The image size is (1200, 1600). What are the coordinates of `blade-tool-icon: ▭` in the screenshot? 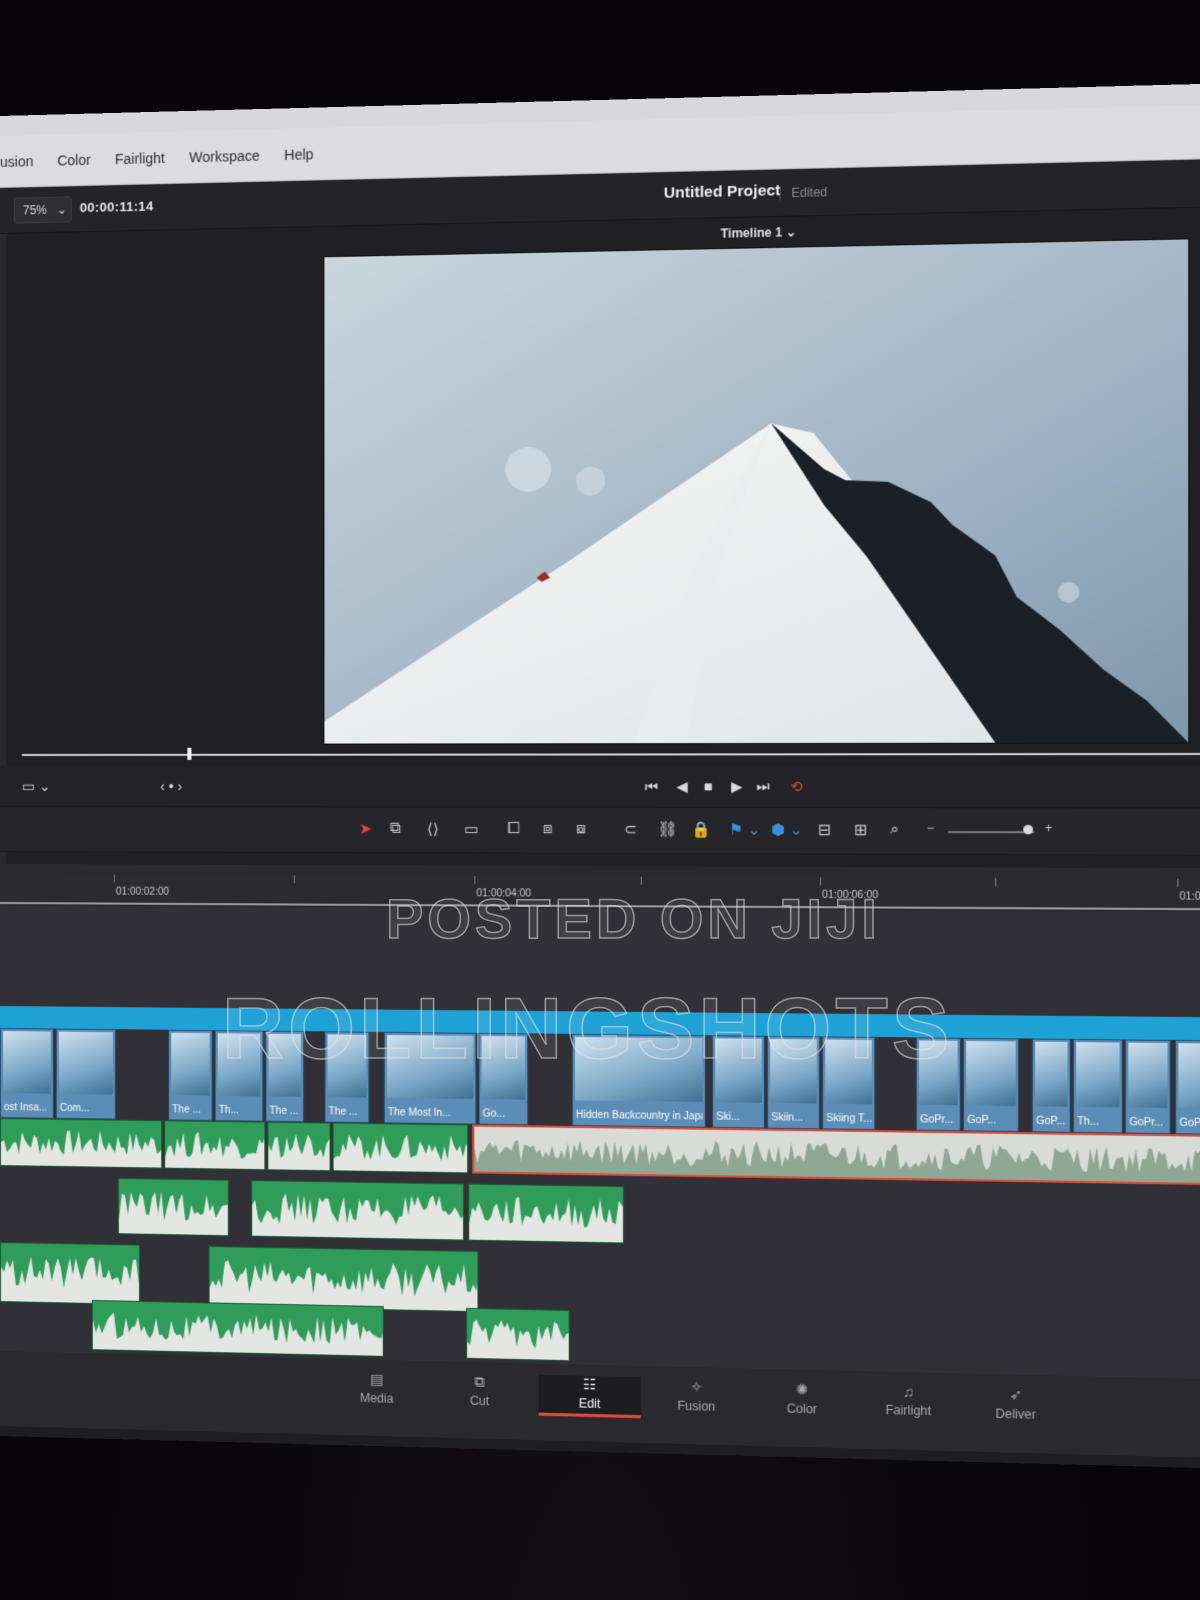 It's located at (471, 829).